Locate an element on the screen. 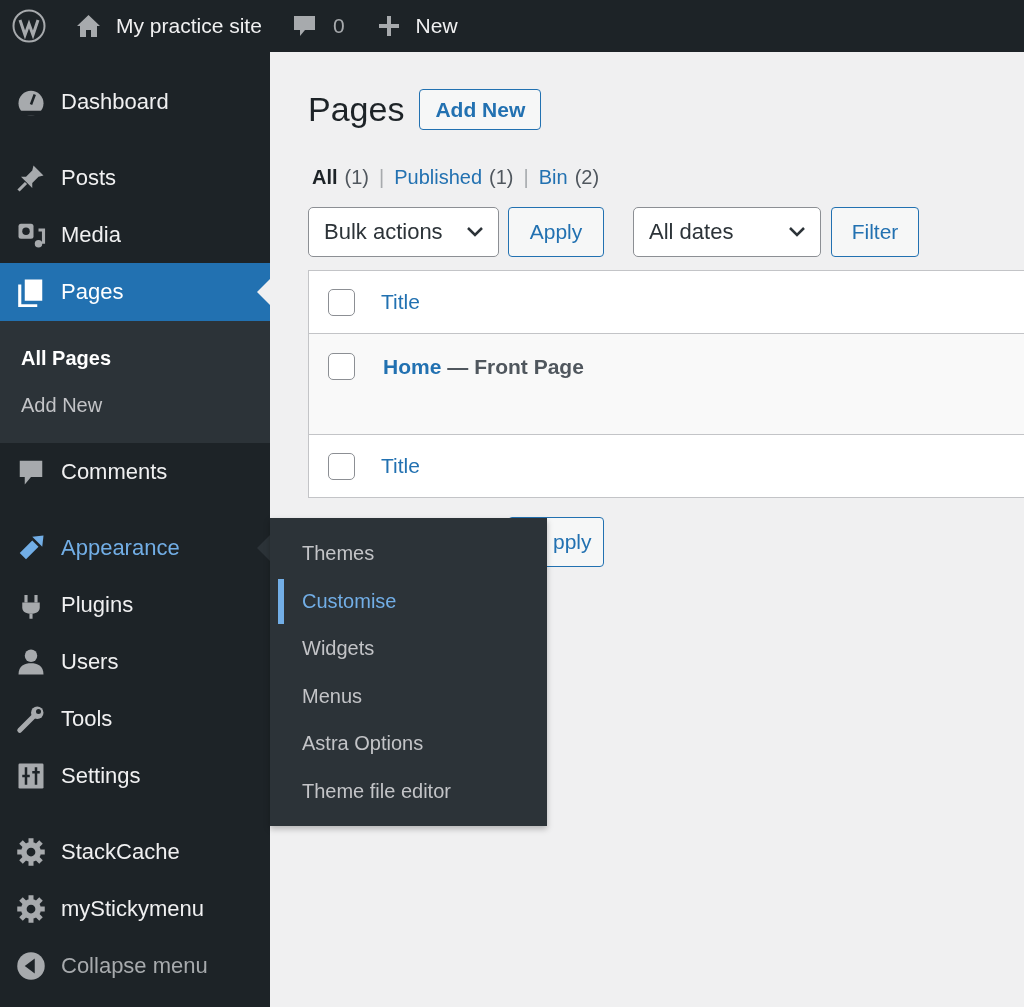  title-column-header: Title is located at coordinates (400, 302).